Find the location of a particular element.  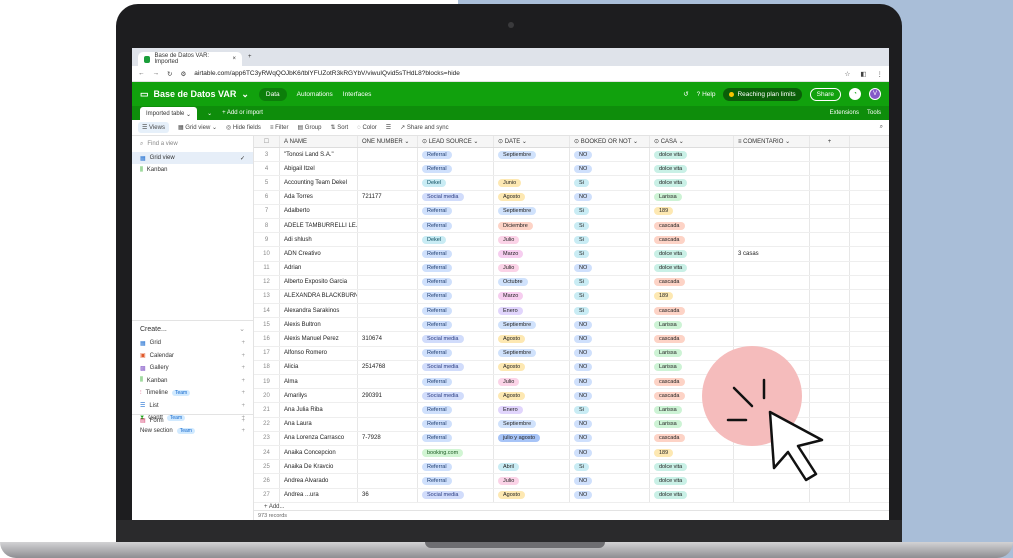

views-button: ☰ Views is located at coordinates (153, 127).